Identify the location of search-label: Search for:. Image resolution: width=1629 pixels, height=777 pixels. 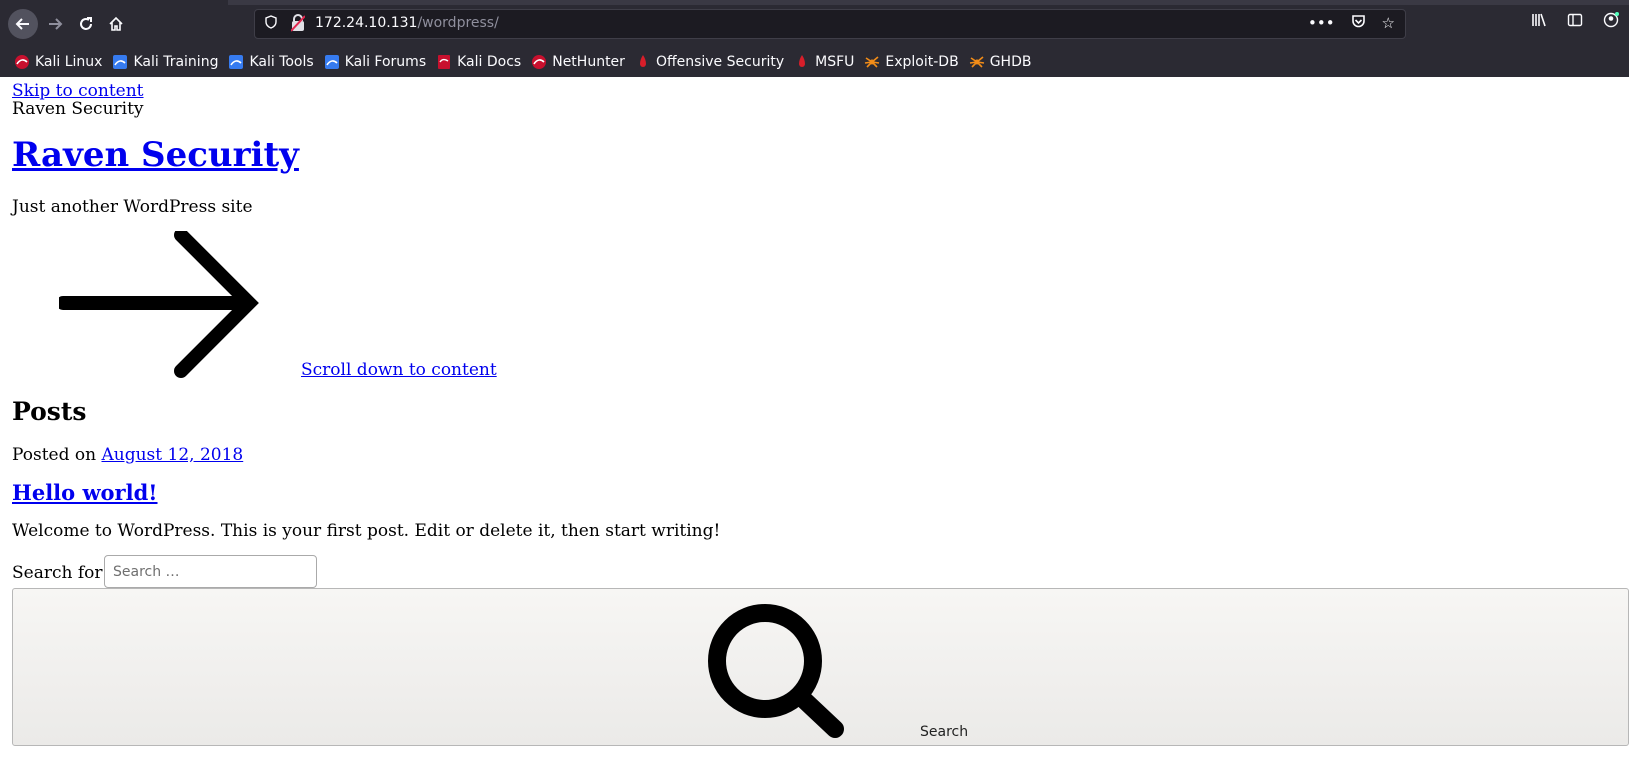
(60, 573).